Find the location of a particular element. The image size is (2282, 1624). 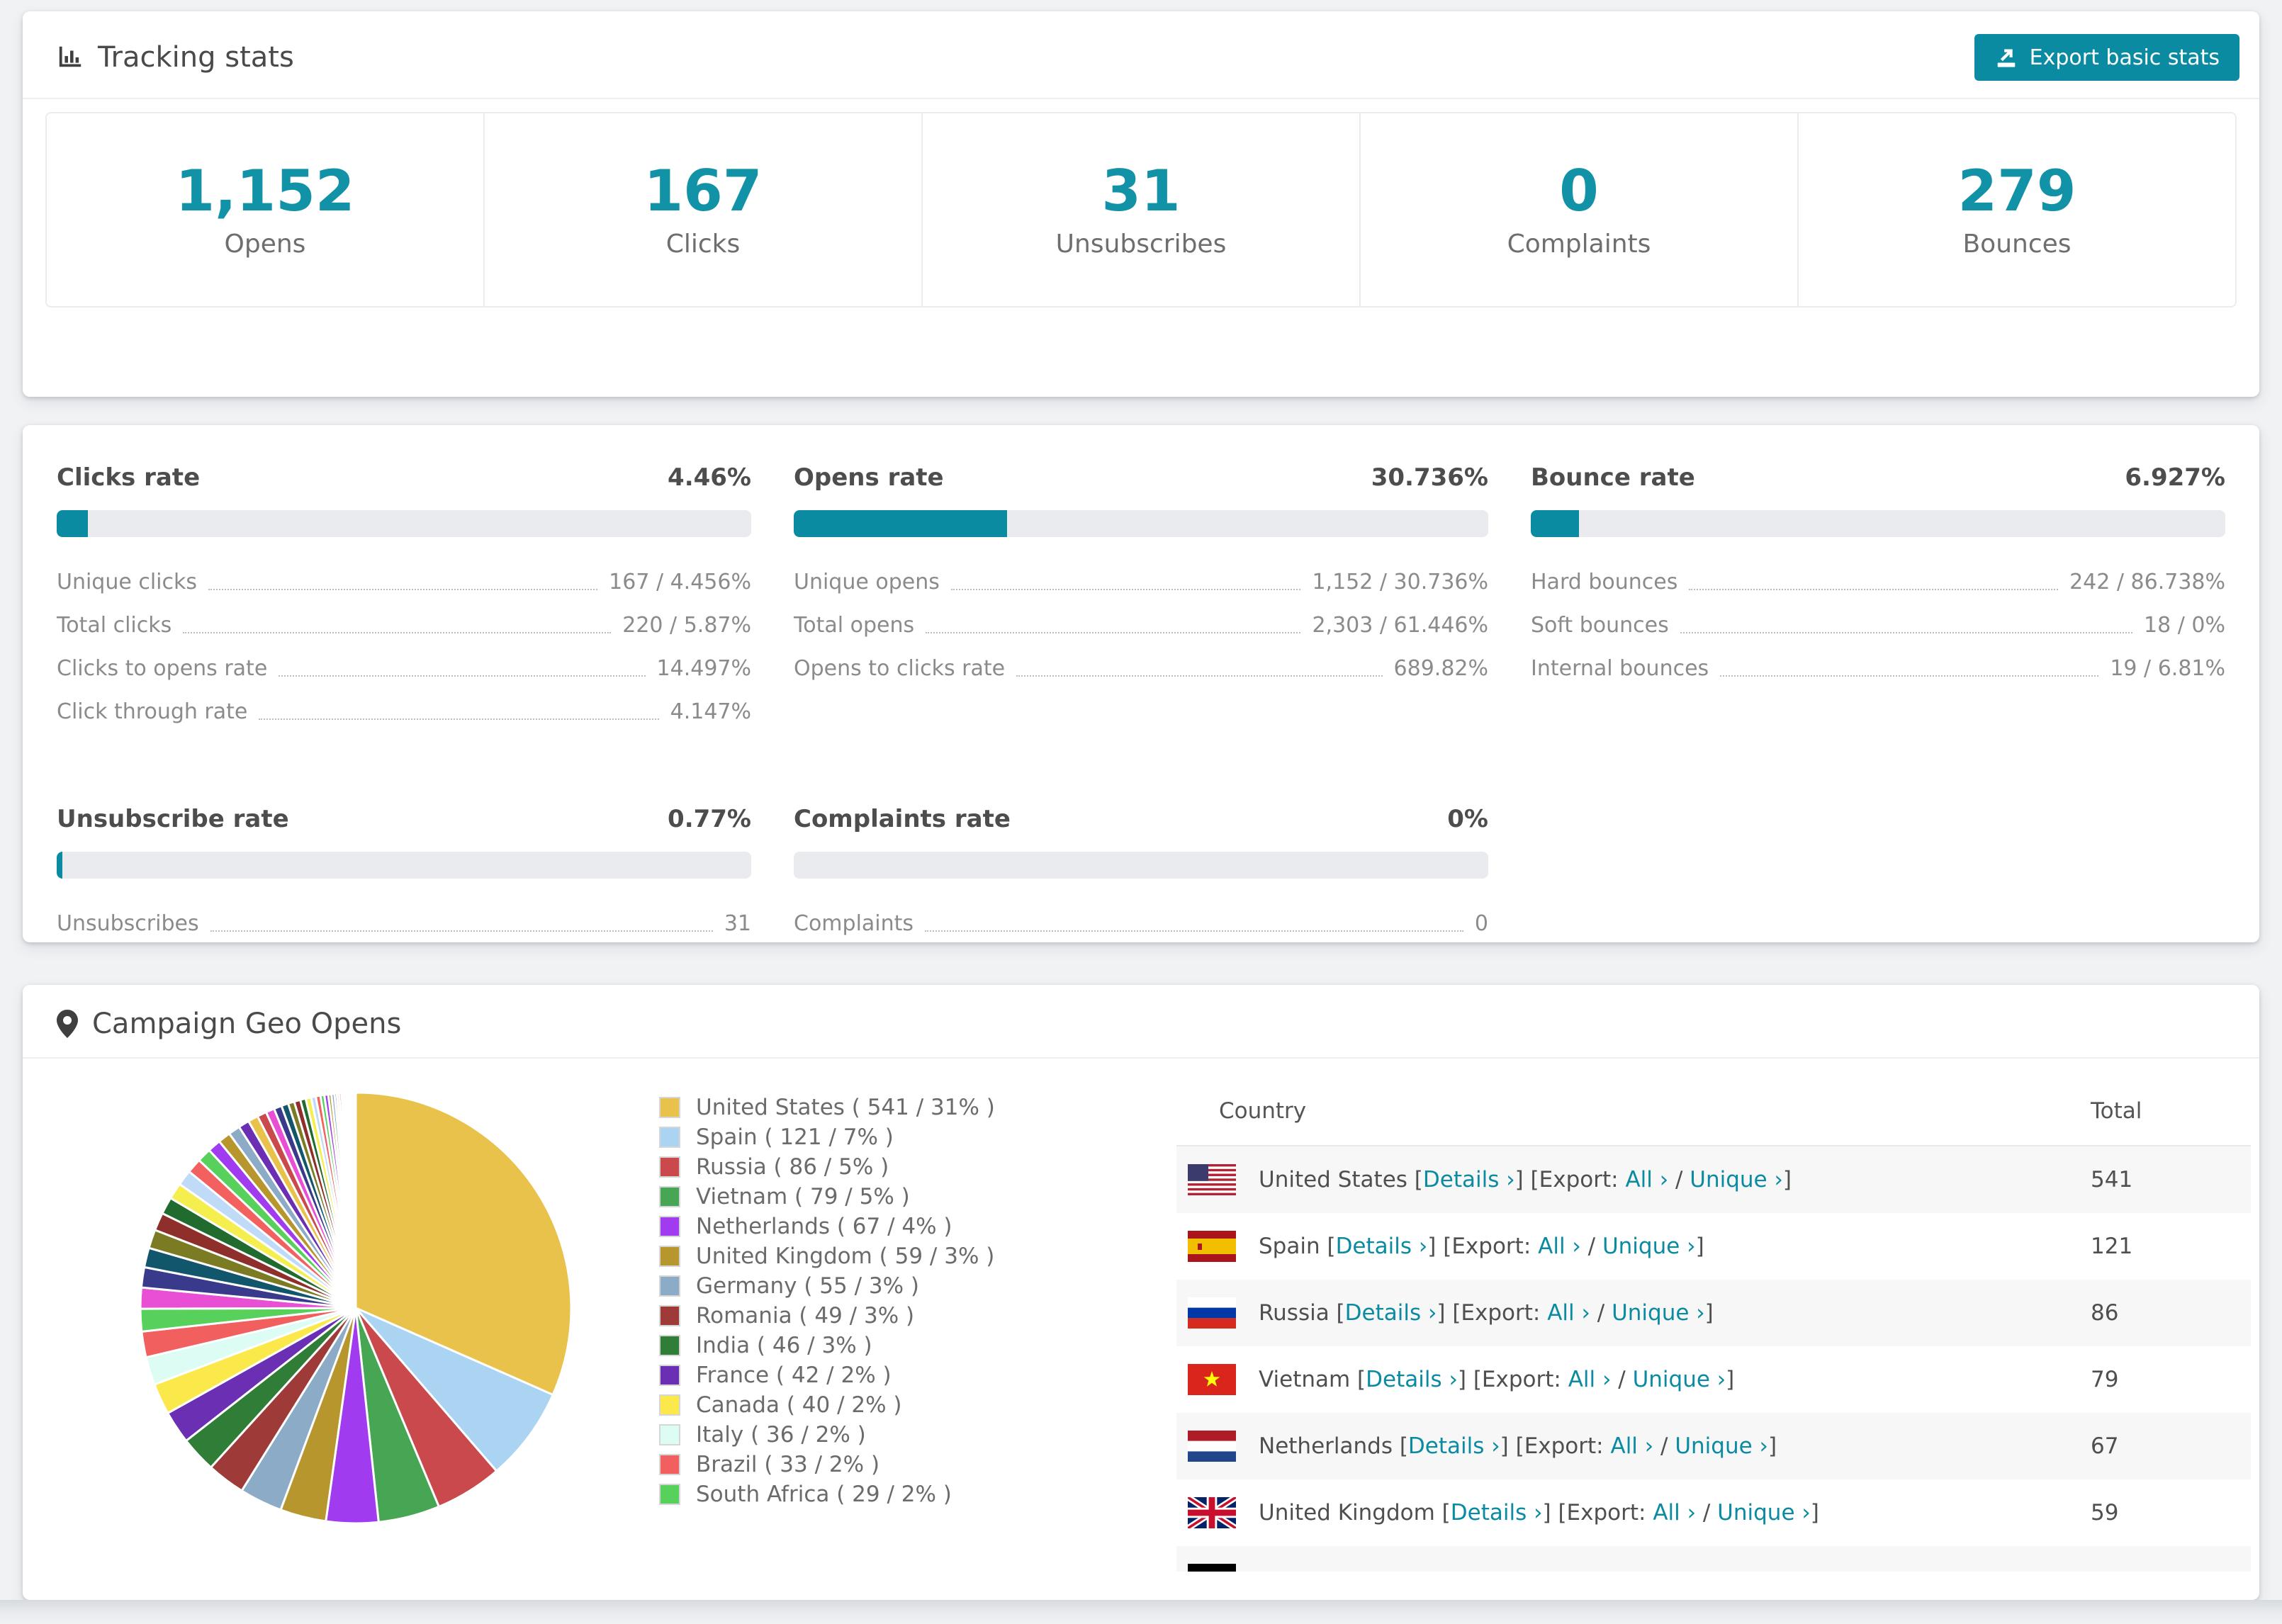

stat-value: 279 is located at coordinates (2017, 190).